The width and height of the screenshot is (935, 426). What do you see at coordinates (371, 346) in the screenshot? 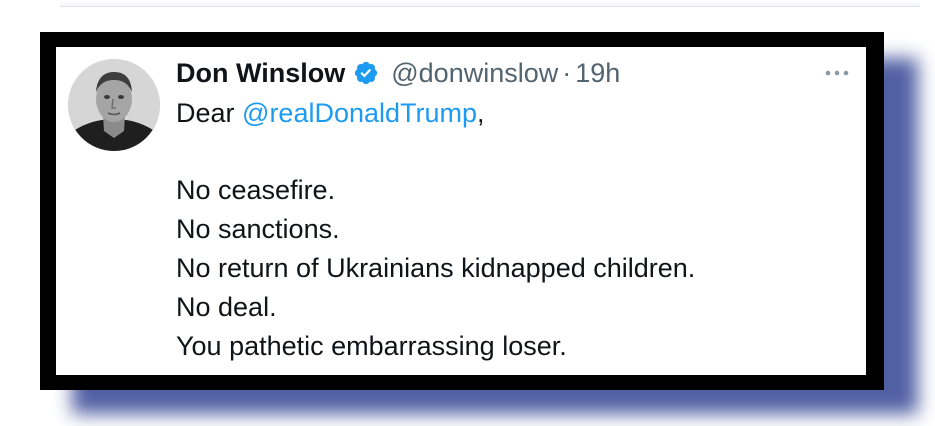
I see `tweet-line: You pathetic embarrassing loser.` at bounding box center [371, 346].